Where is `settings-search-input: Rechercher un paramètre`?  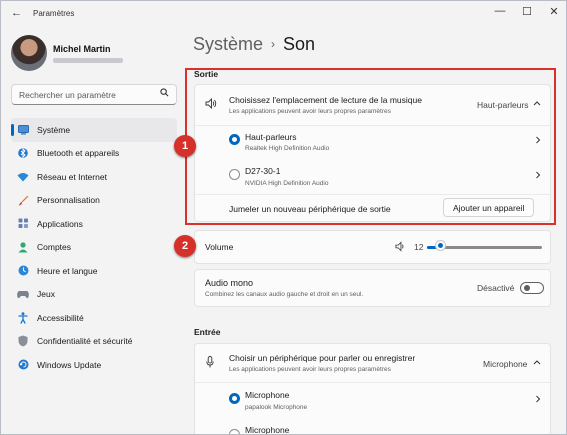
settings-search-input: Rechercher un paramètre is located at coordinates (94, 94).